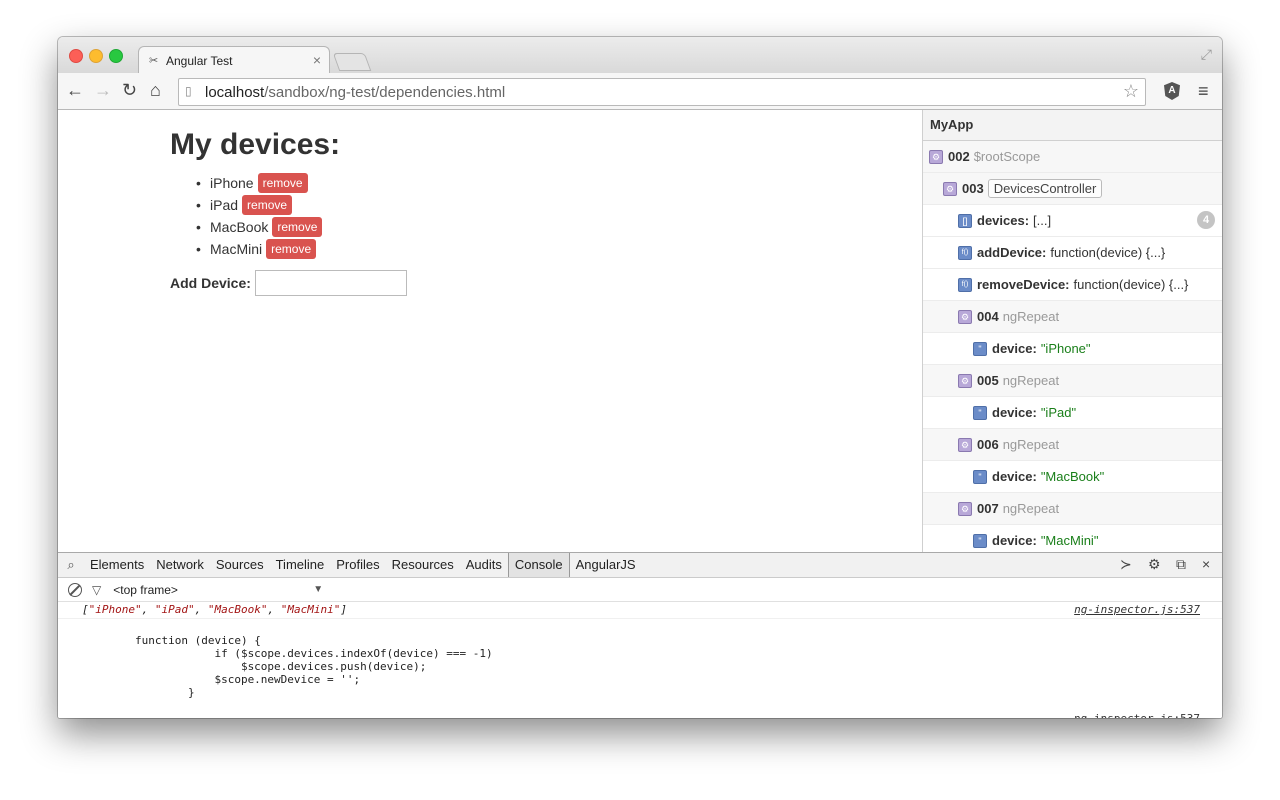  Describe the element at coordinates (75, 589) in the screenshot. I see `clear-console-icon` at that location.